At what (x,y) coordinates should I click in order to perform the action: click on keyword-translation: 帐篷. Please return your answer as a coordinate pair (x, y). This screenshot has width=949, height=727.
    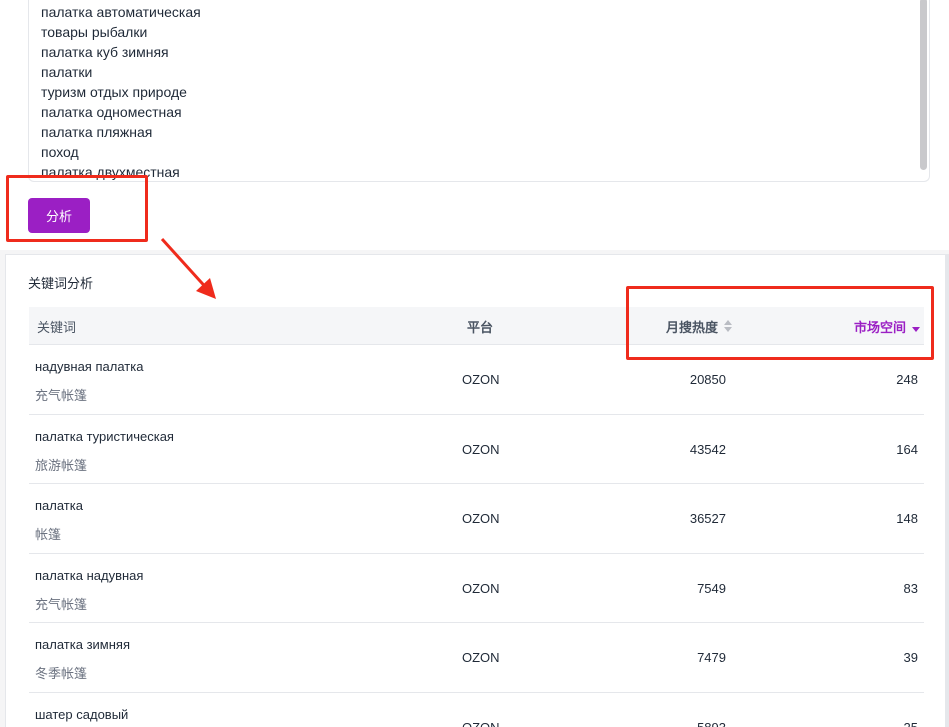
    Looking at the image, I should click on (48, 535).